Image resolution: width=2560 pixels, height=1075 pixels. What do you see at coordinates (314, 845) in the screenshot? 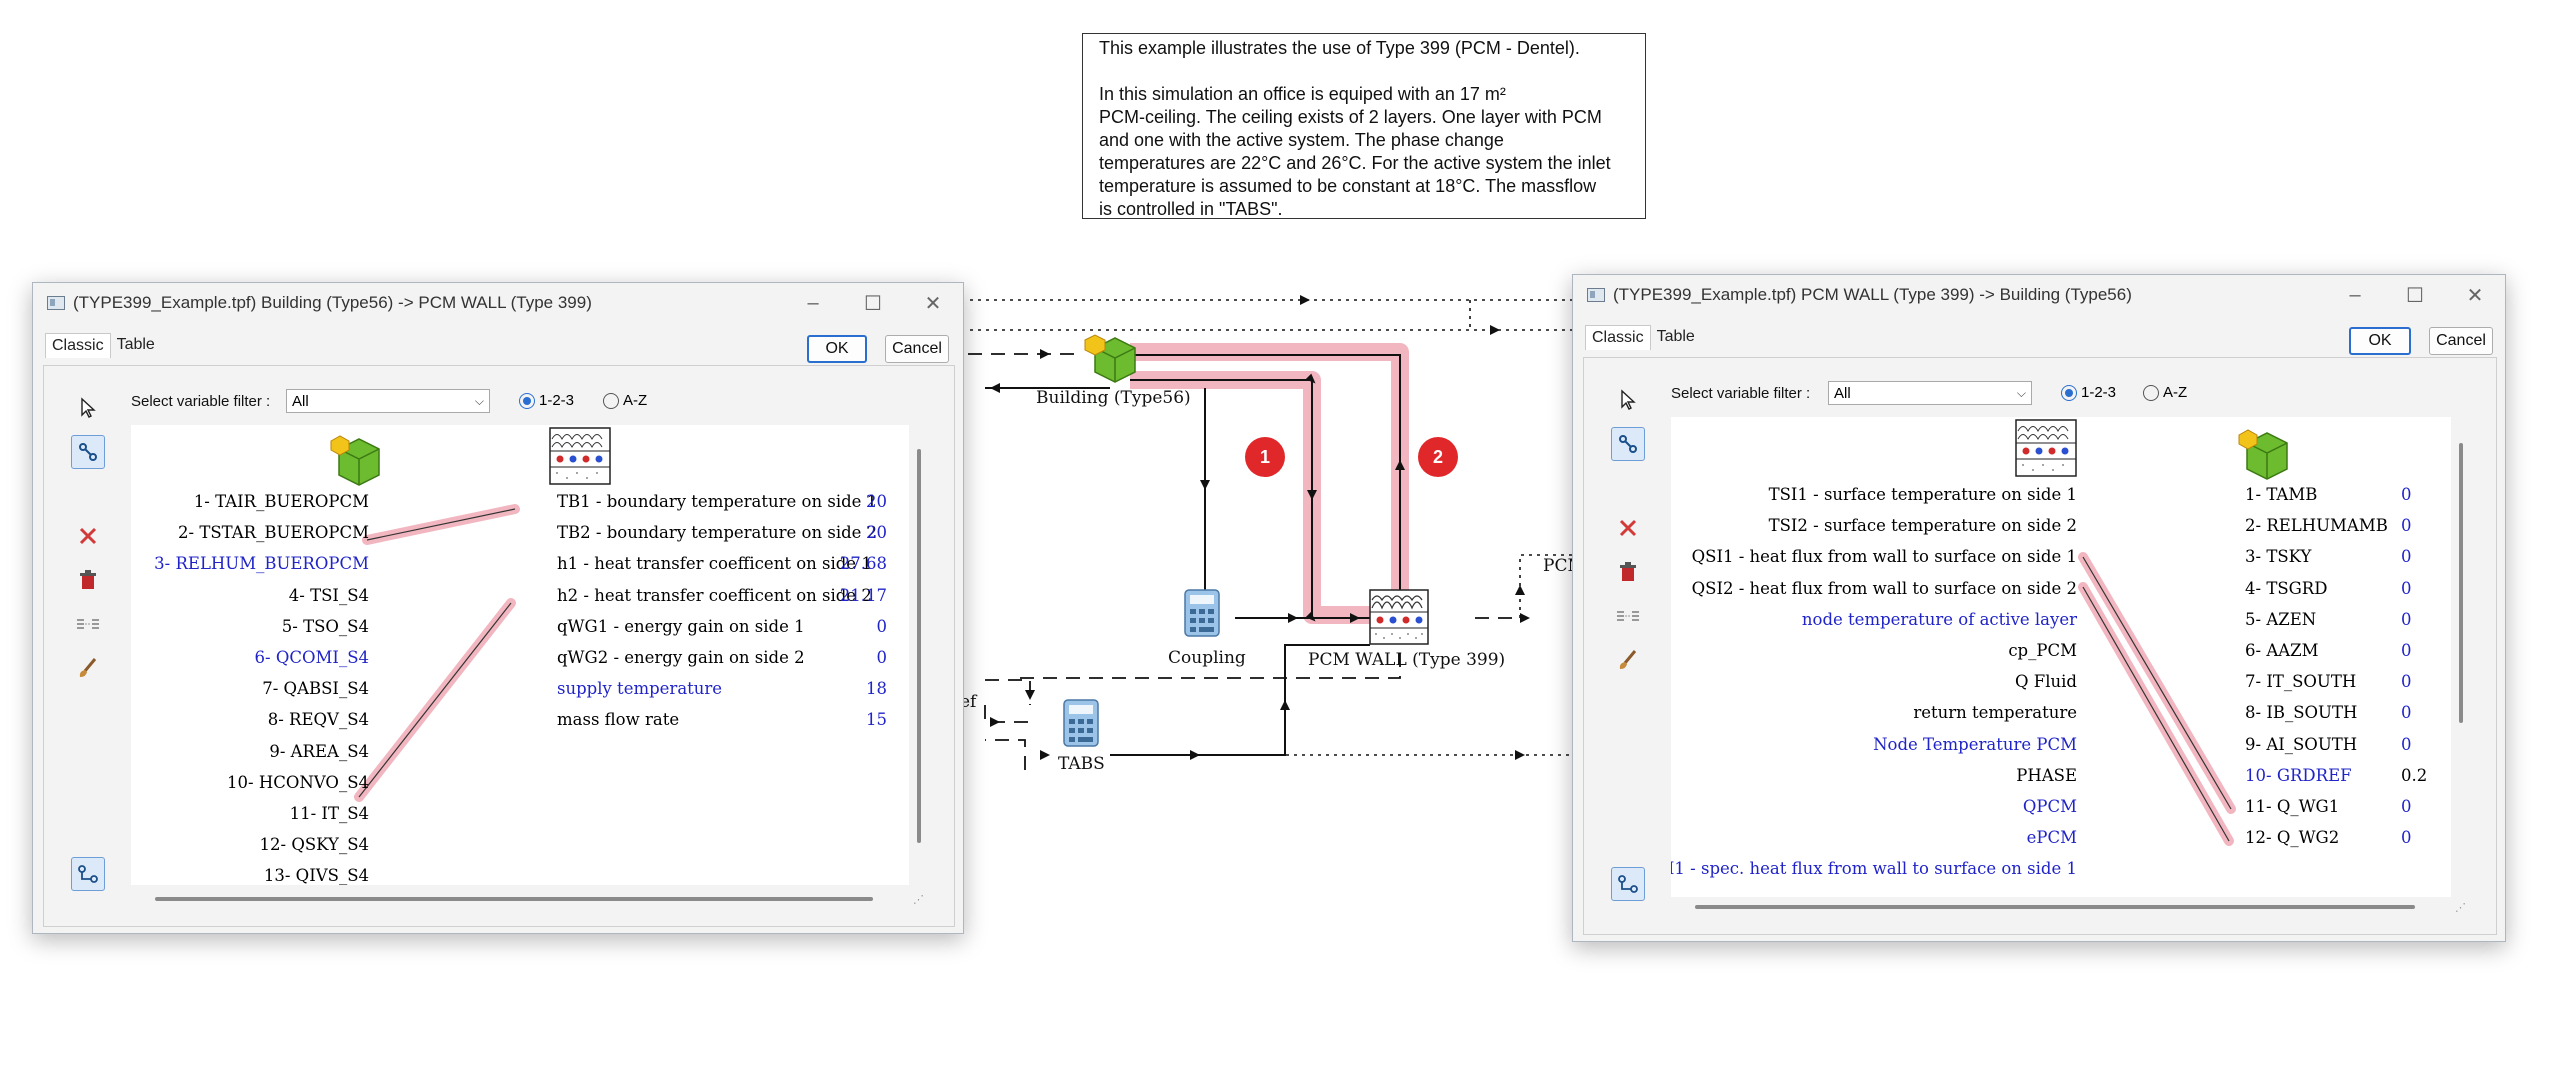
I see `output-variable: 12- QSKY_S4` at bounding box center [314, 845].